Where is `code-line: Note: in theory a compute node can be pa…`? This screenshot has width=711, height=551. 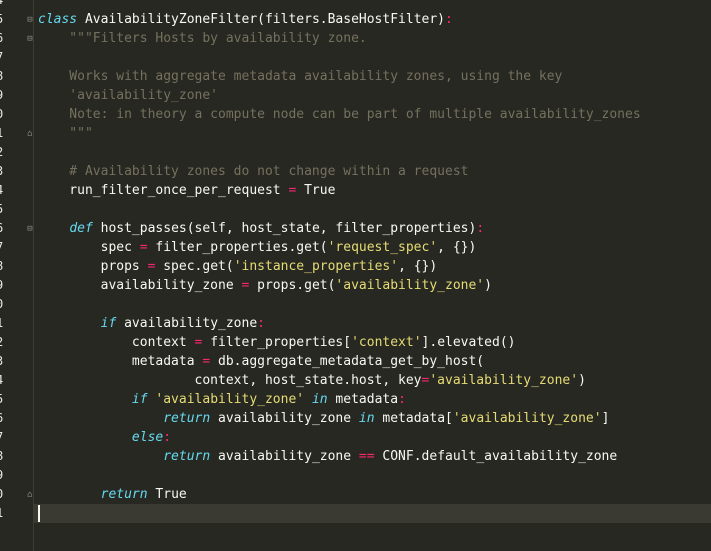
code-line: Note: in theory a compute node can be pa… is located at coordinates (374, 114).